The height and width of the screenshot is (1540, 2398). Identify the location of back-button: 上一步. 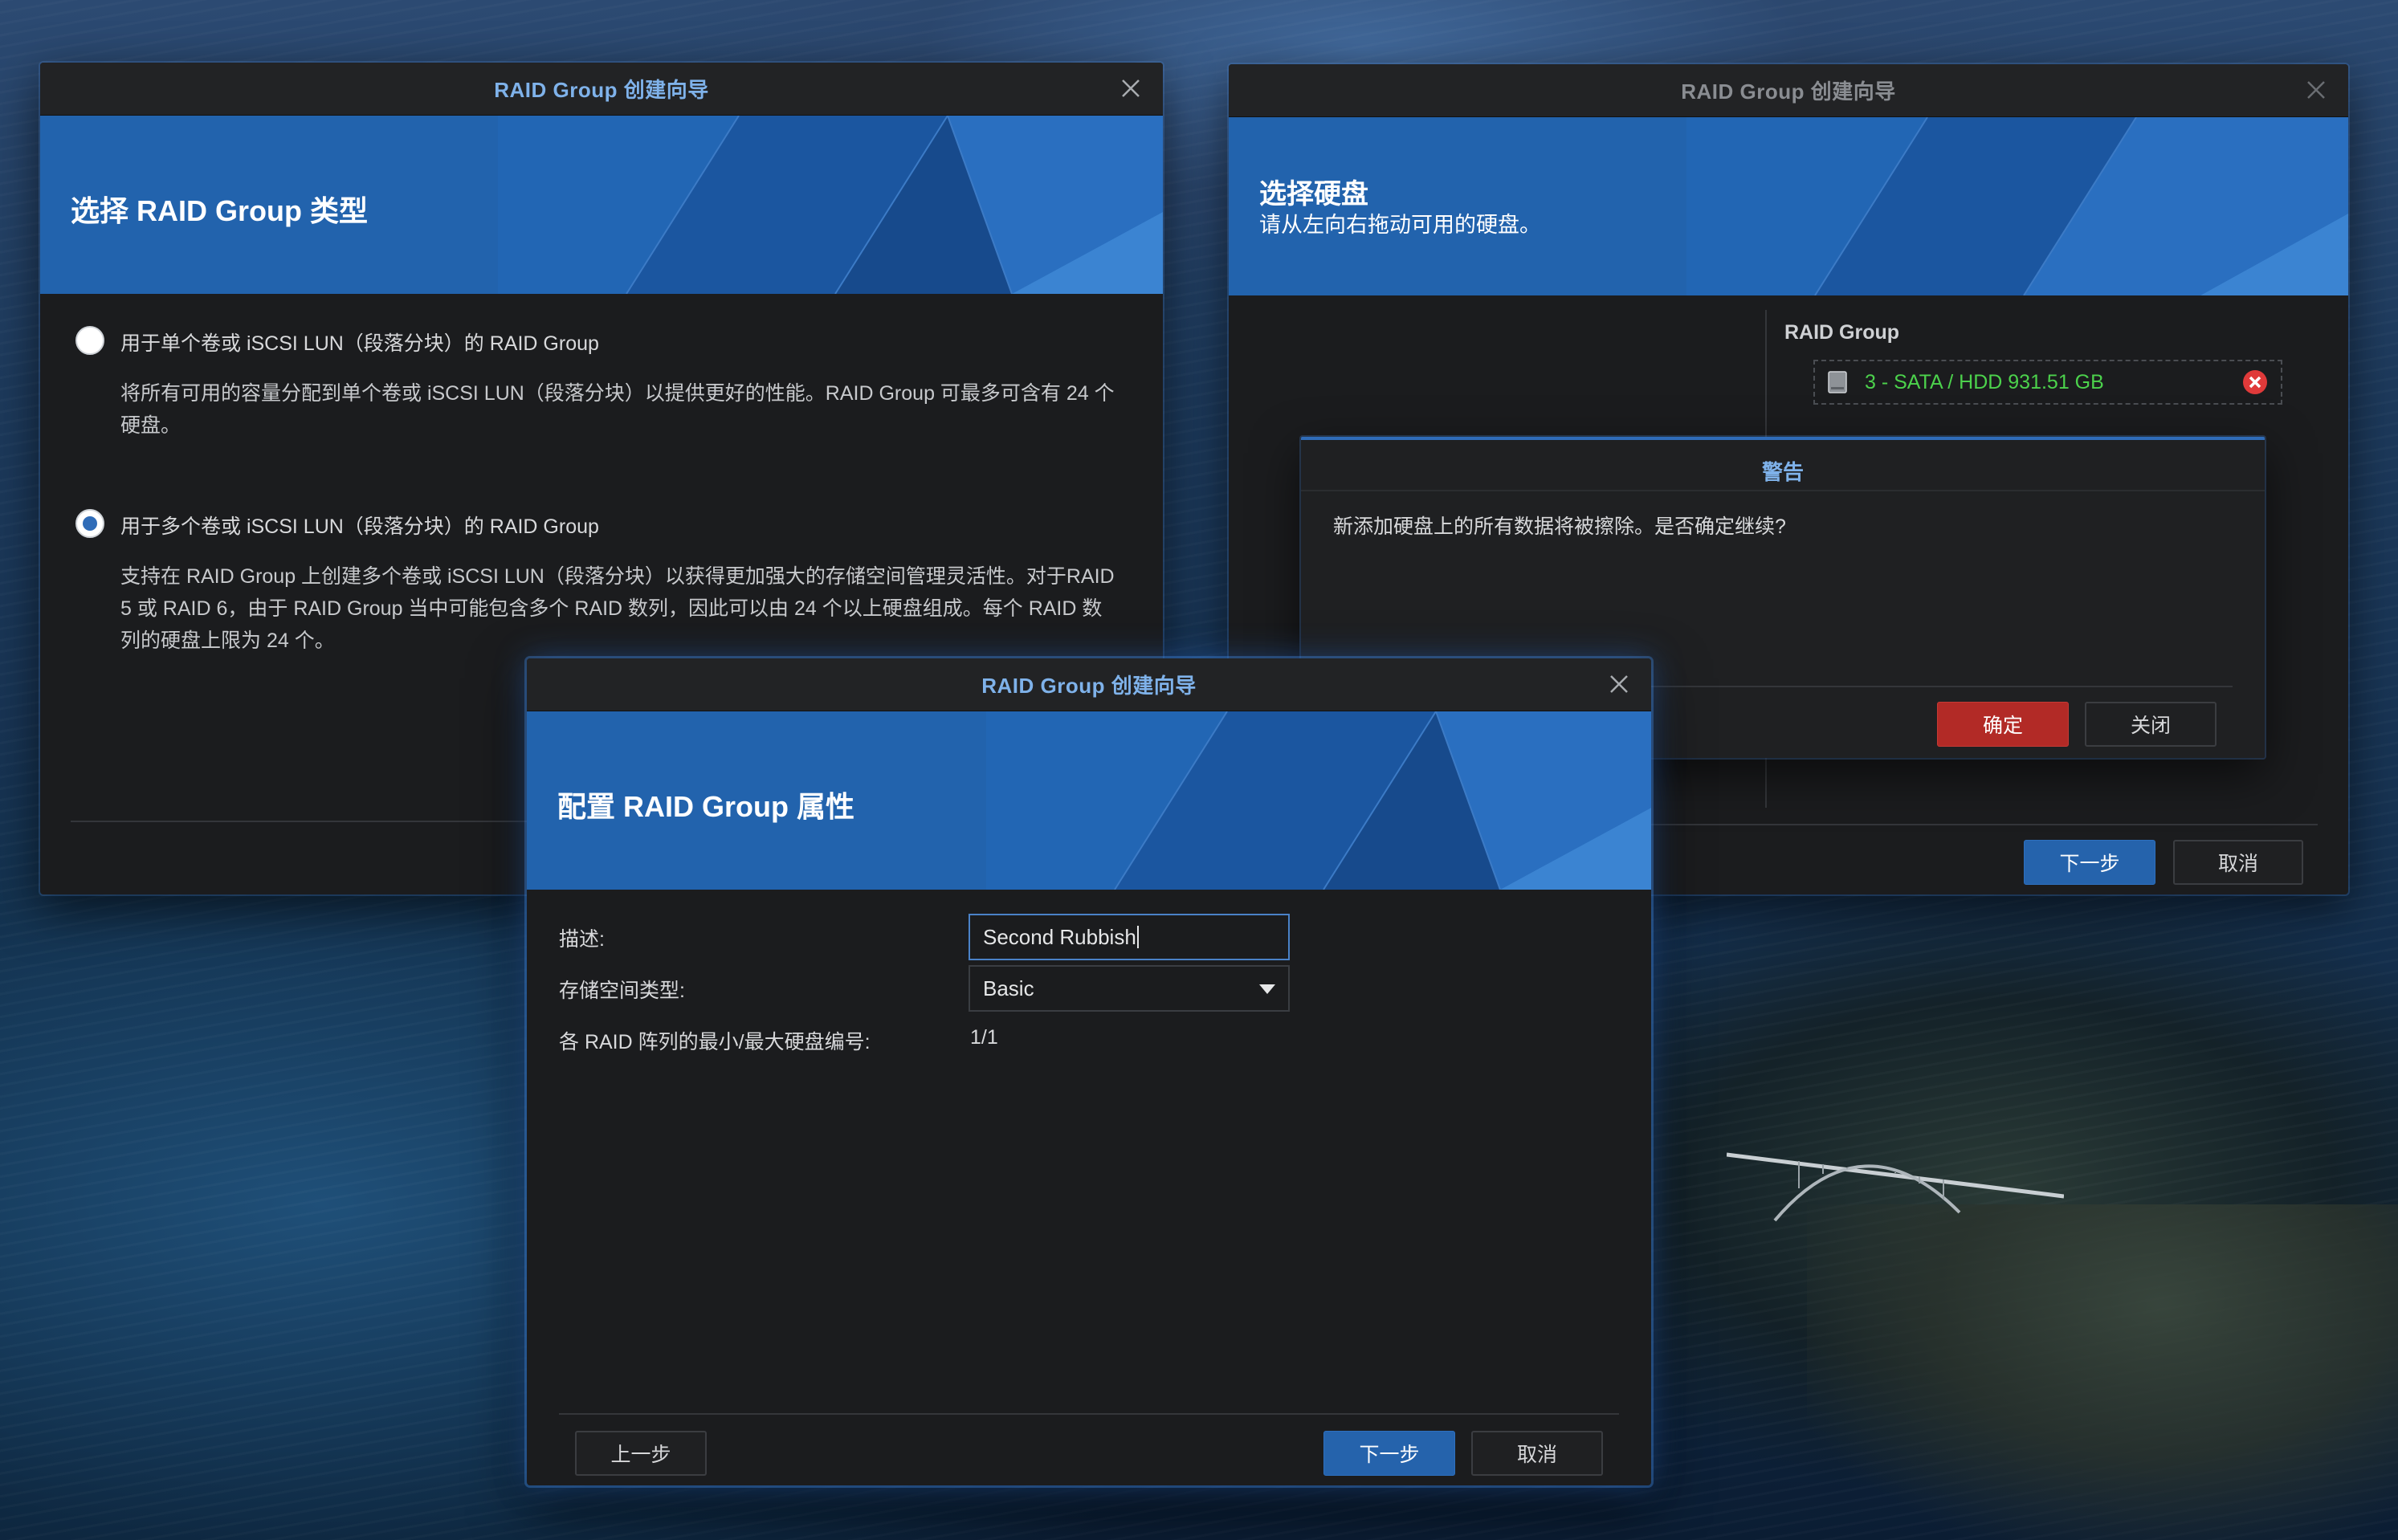
(641, 1453).